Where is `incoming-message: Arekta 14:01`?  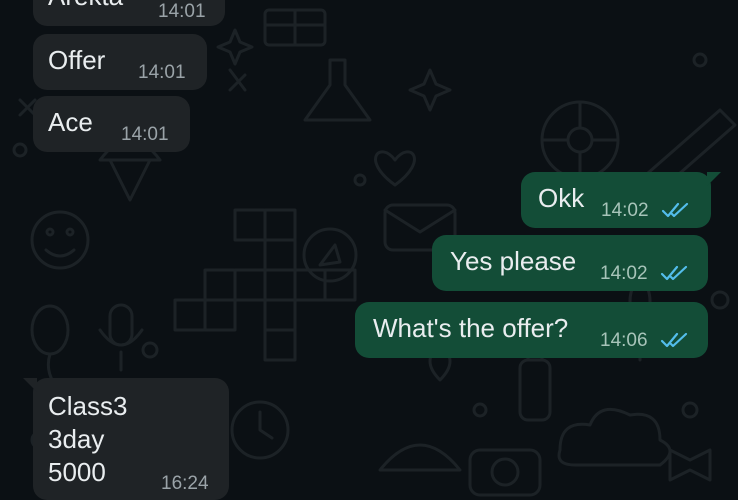
incoming-message: Arekta 14:01 is located at coordinates (129, 13).